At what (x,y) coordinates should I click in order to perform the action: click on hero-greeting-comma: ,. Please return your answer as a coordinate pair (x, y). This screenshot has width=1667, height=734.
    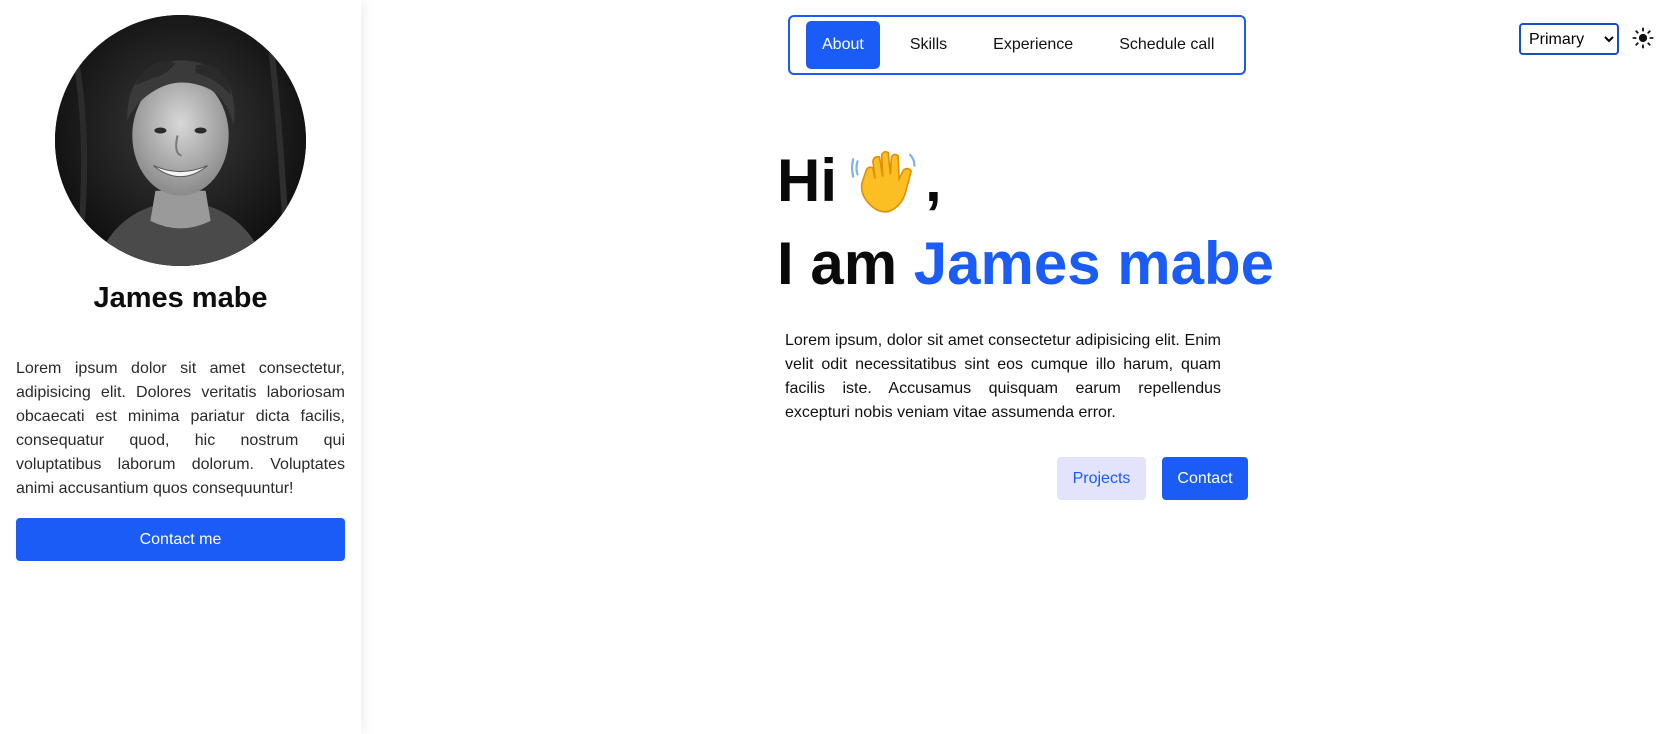
    Looking at the image, I should click on (933, 180).